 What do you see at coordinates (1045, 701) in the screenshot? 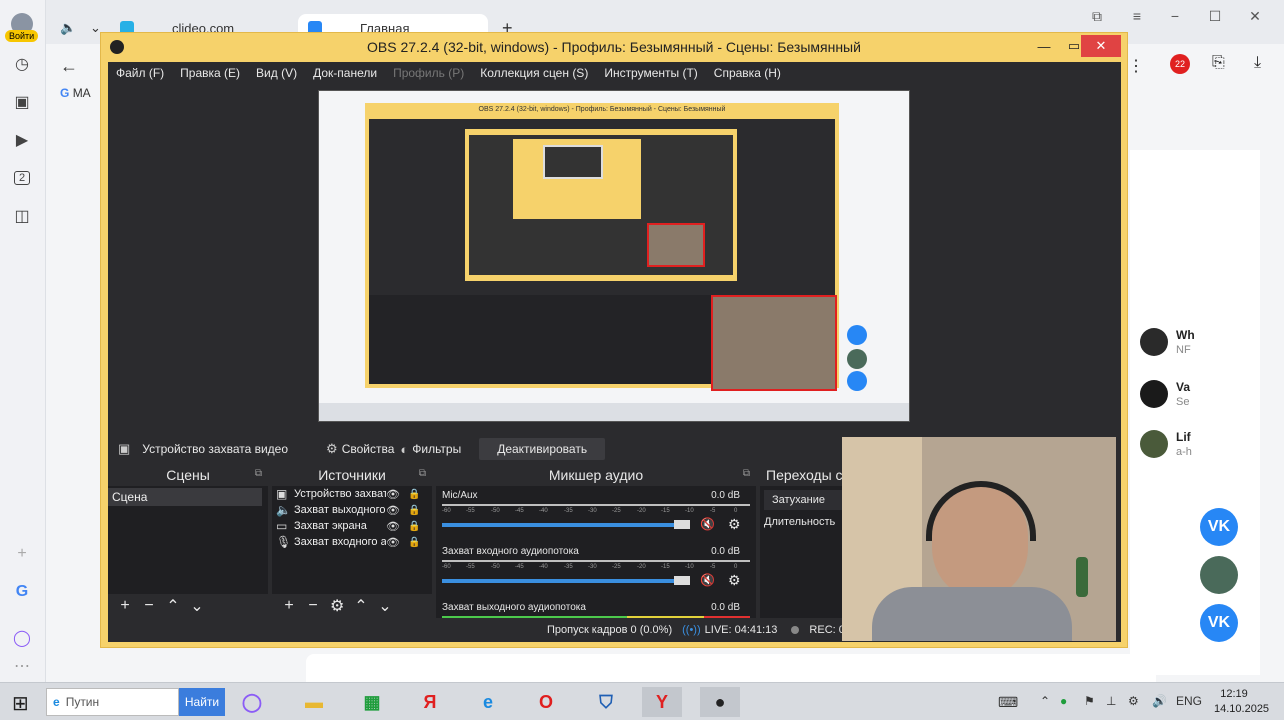
I see `tray-arrow-icon: ⌃` at bounding box center [1045, 701].